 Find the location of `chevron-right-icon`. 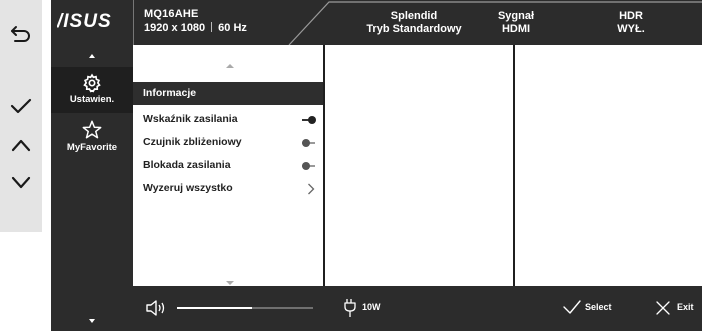

chevron-right-icon is located at coordinates (311, 188).